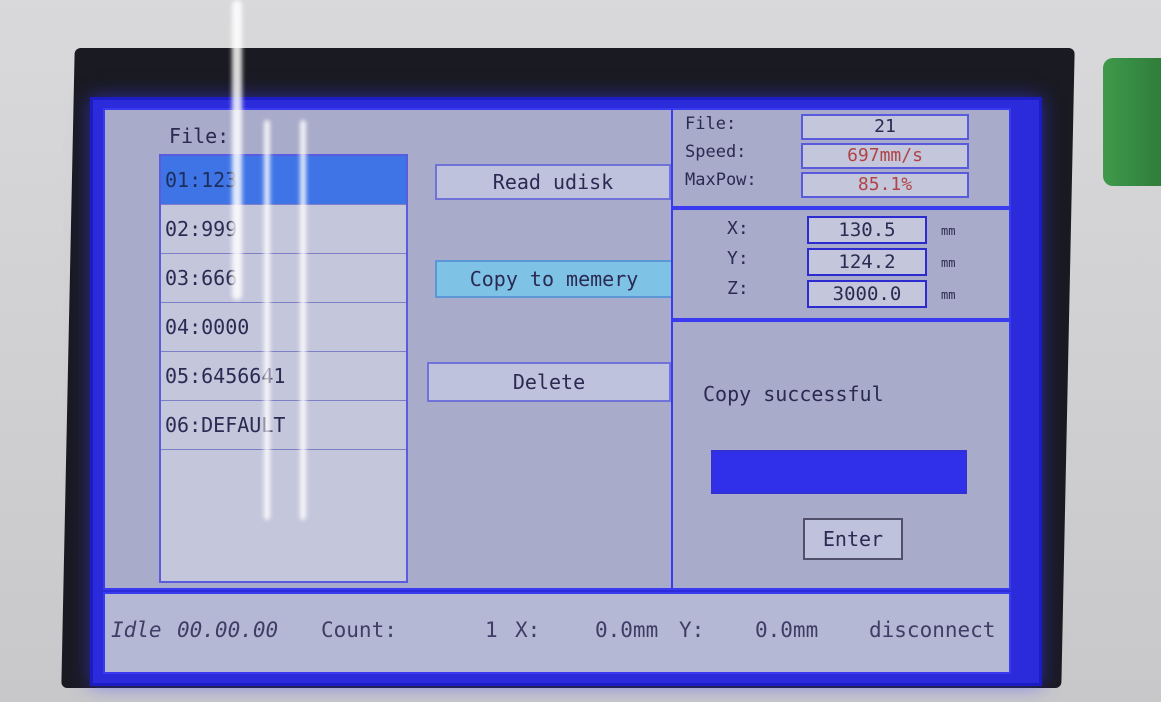  I want to click on dialog-message: Copy successful, so click(793, 394).